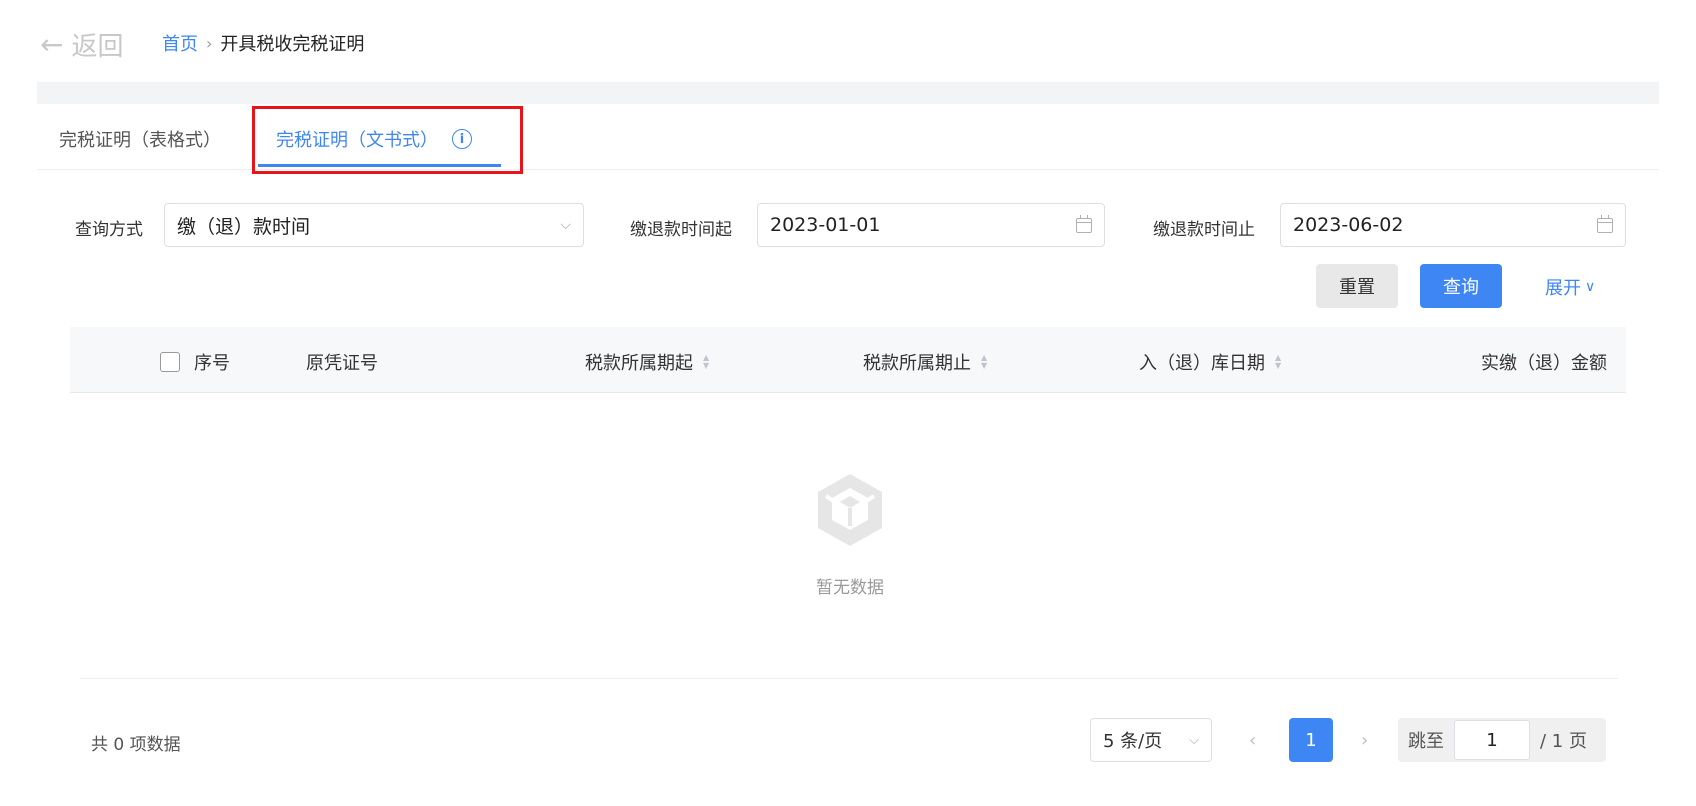 This screenshot has width=1696, height=806. Describe the element at coordinates (1348, 225) in the screenshot. I see `end-date-value: 2023-06-02` at that location.